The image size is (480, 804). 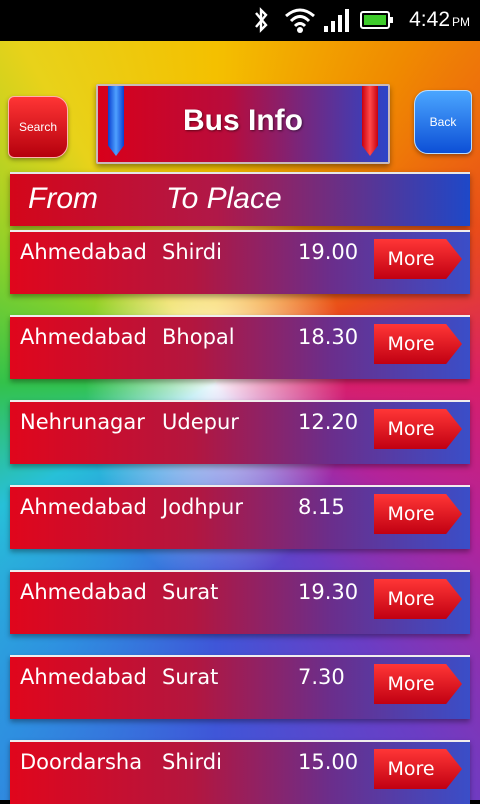 I want to click on signal-icon, so click(x=336, y=20).